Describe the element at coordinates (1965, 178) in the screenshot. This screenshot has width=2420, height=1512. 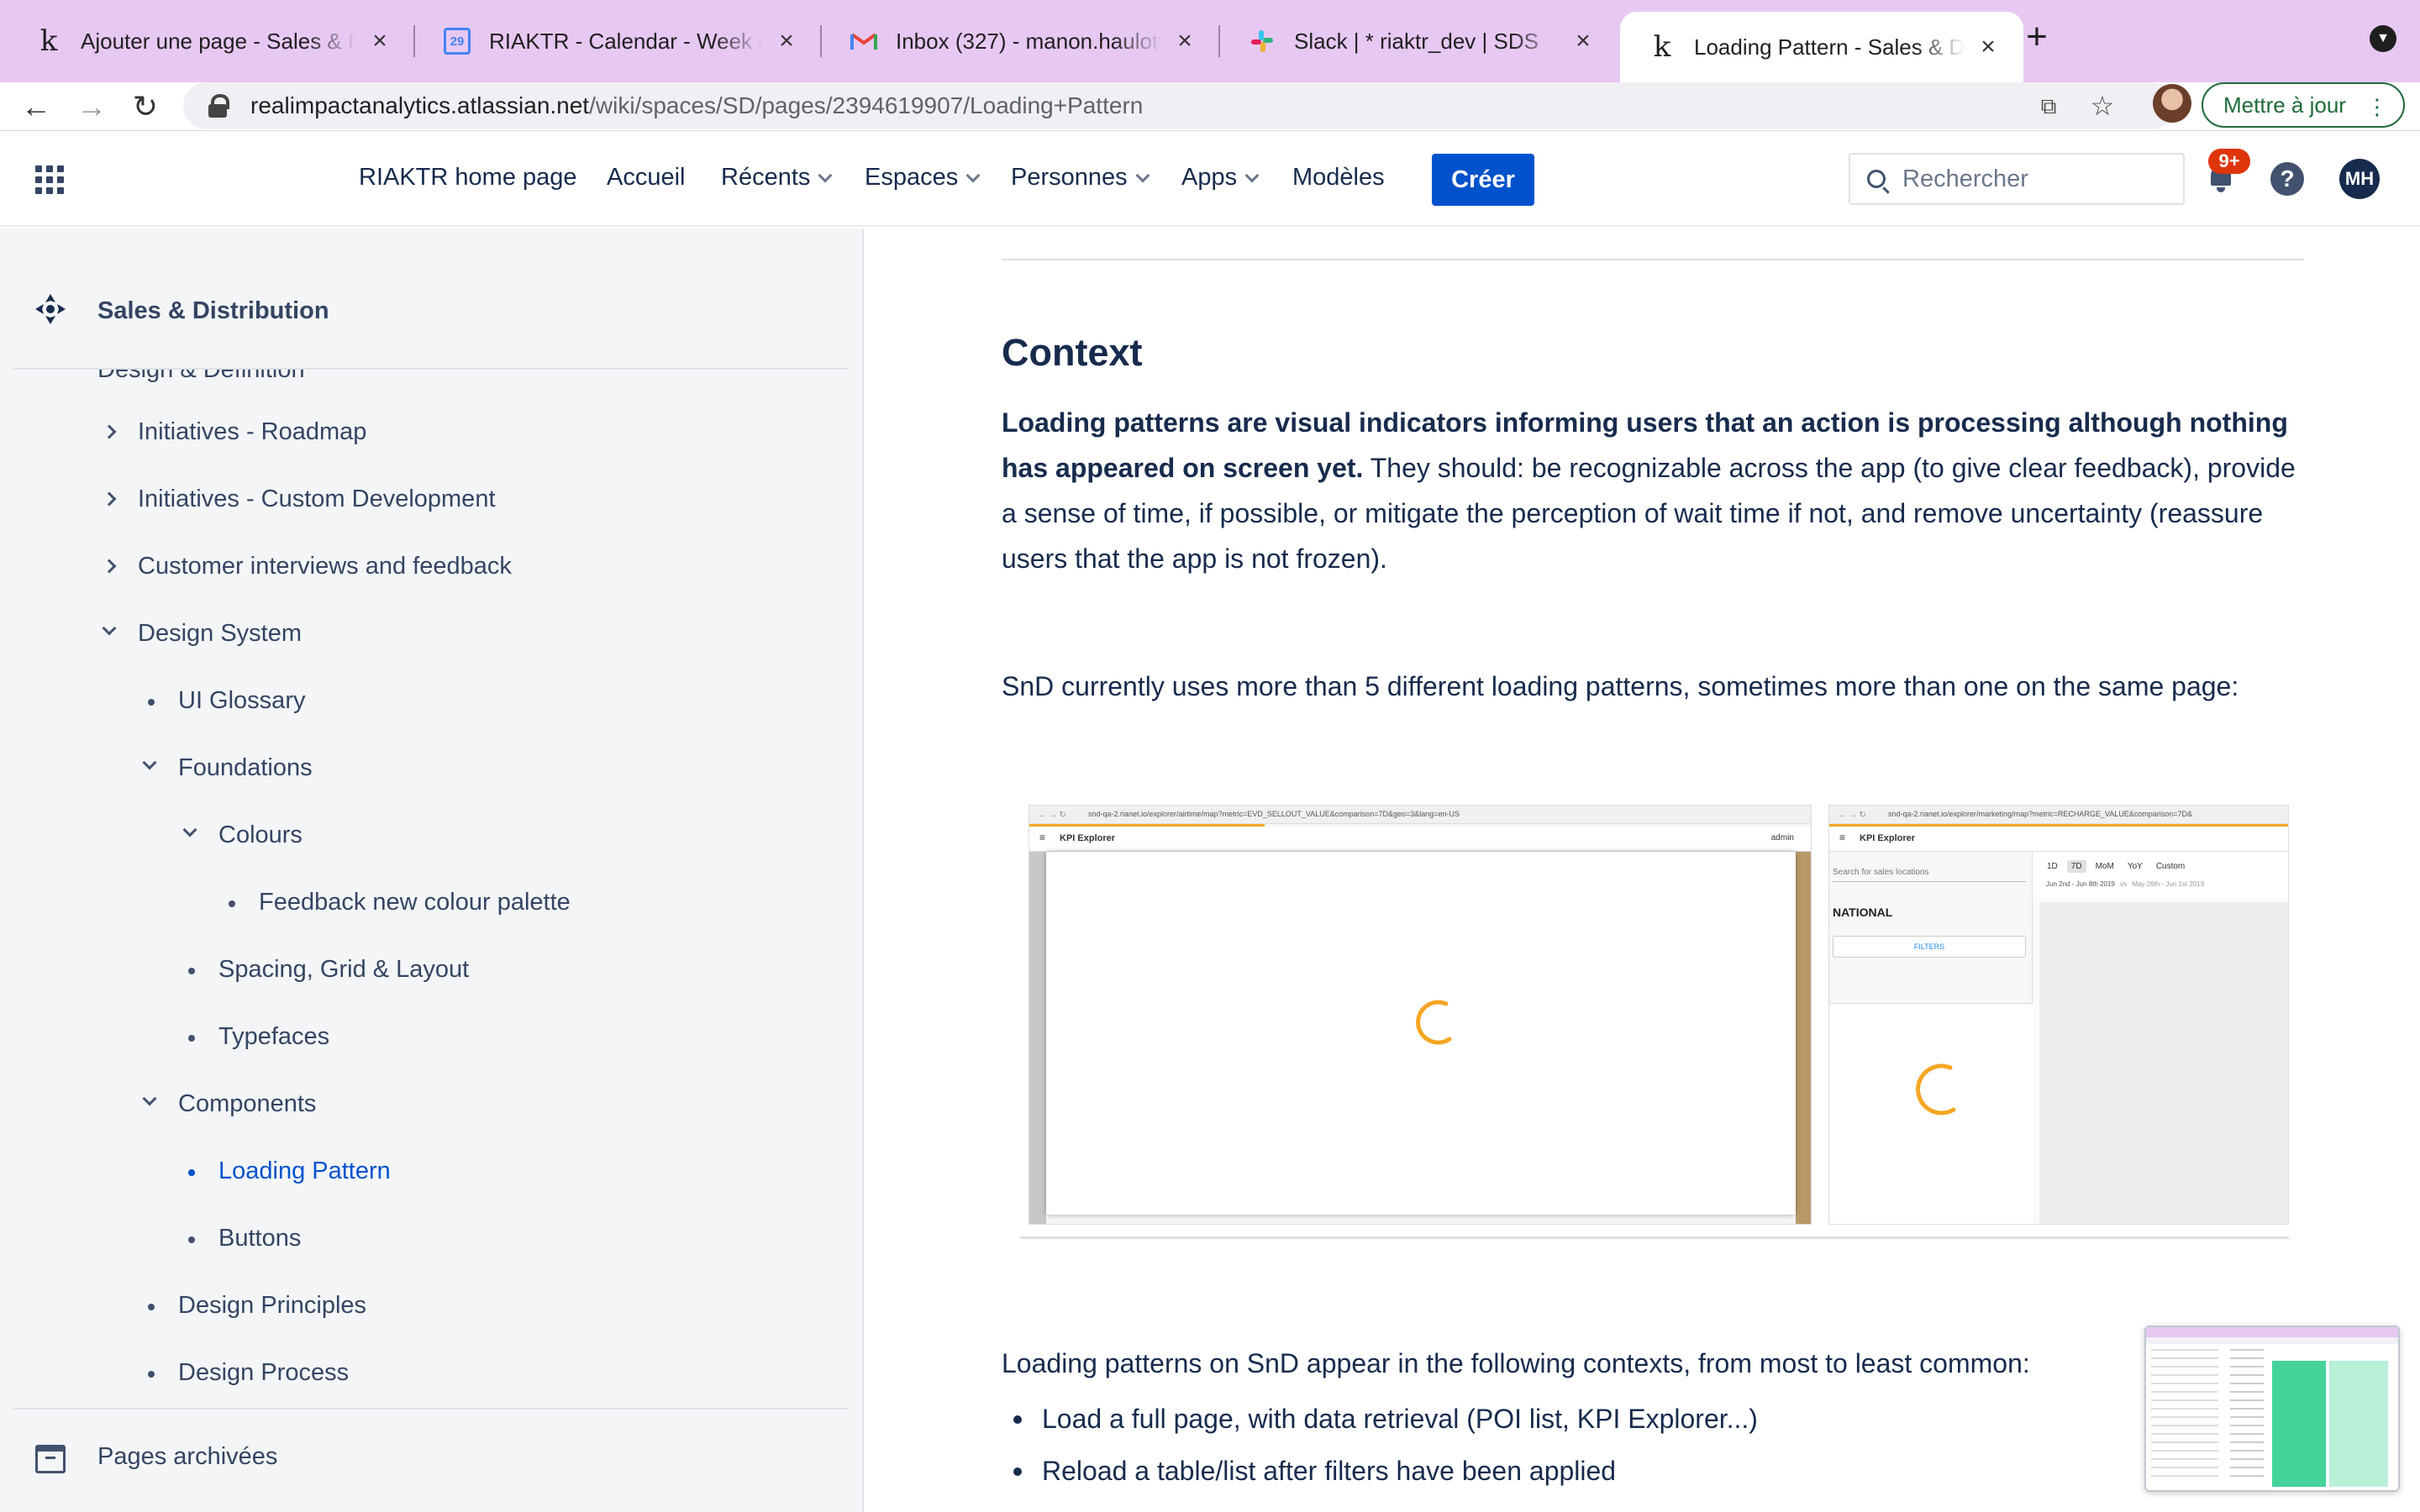
I see `search-placeholder: Rechercher` at that location.